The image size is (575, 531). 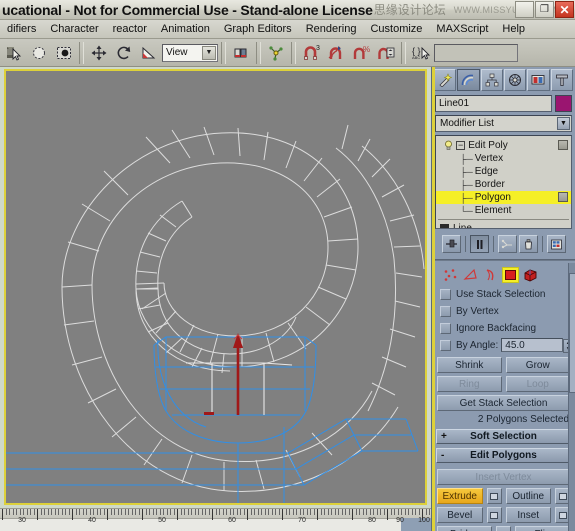 I want to click on motion-tab, so click(x=515, y=80).